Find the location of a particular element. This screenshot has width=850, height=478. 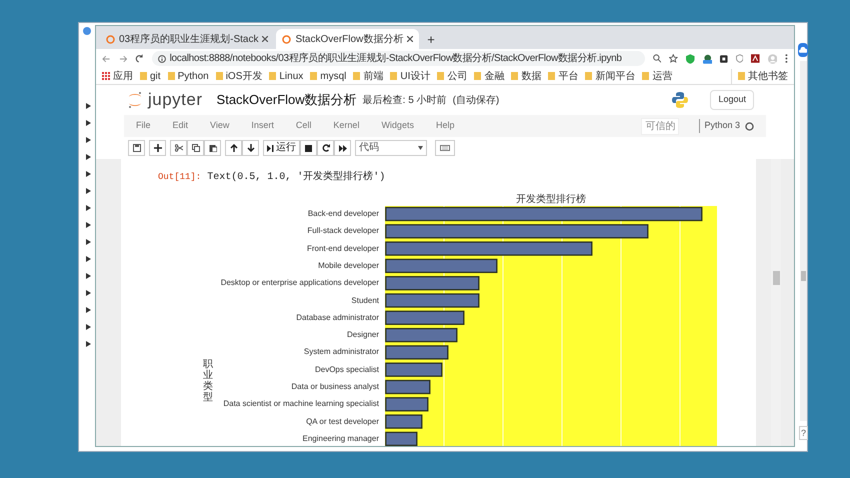

autosave-status: (自动保存) is located at coordinates (476, 101).